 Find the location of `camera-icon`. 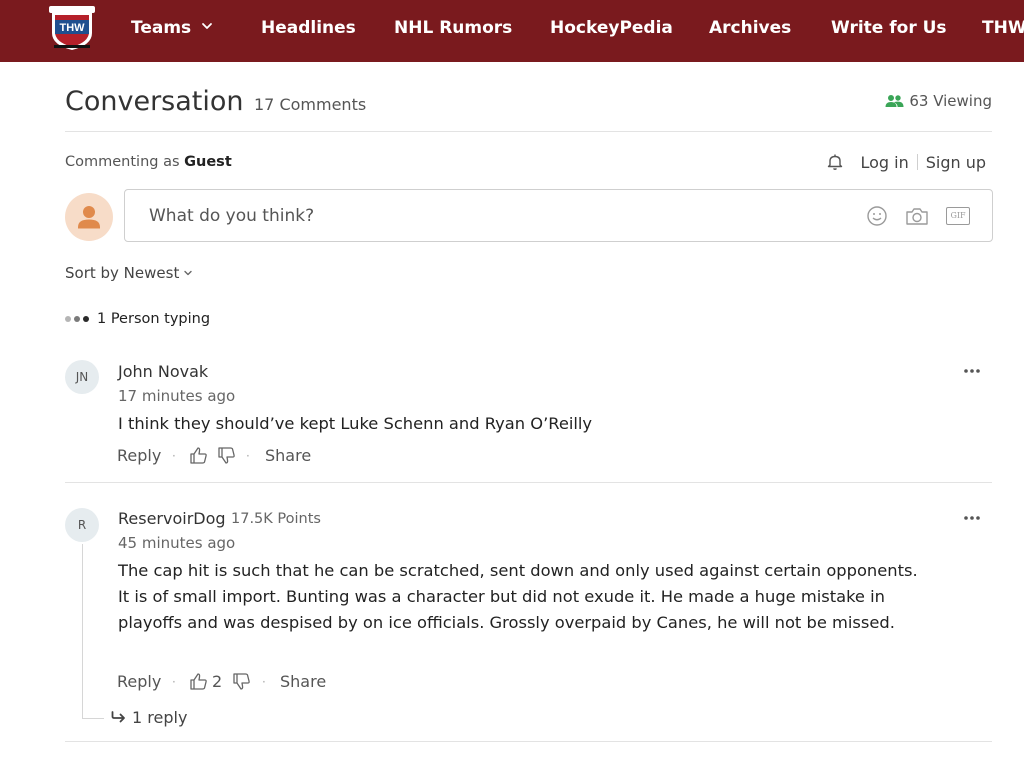

camera-icon is located at coordinates (917, 216).